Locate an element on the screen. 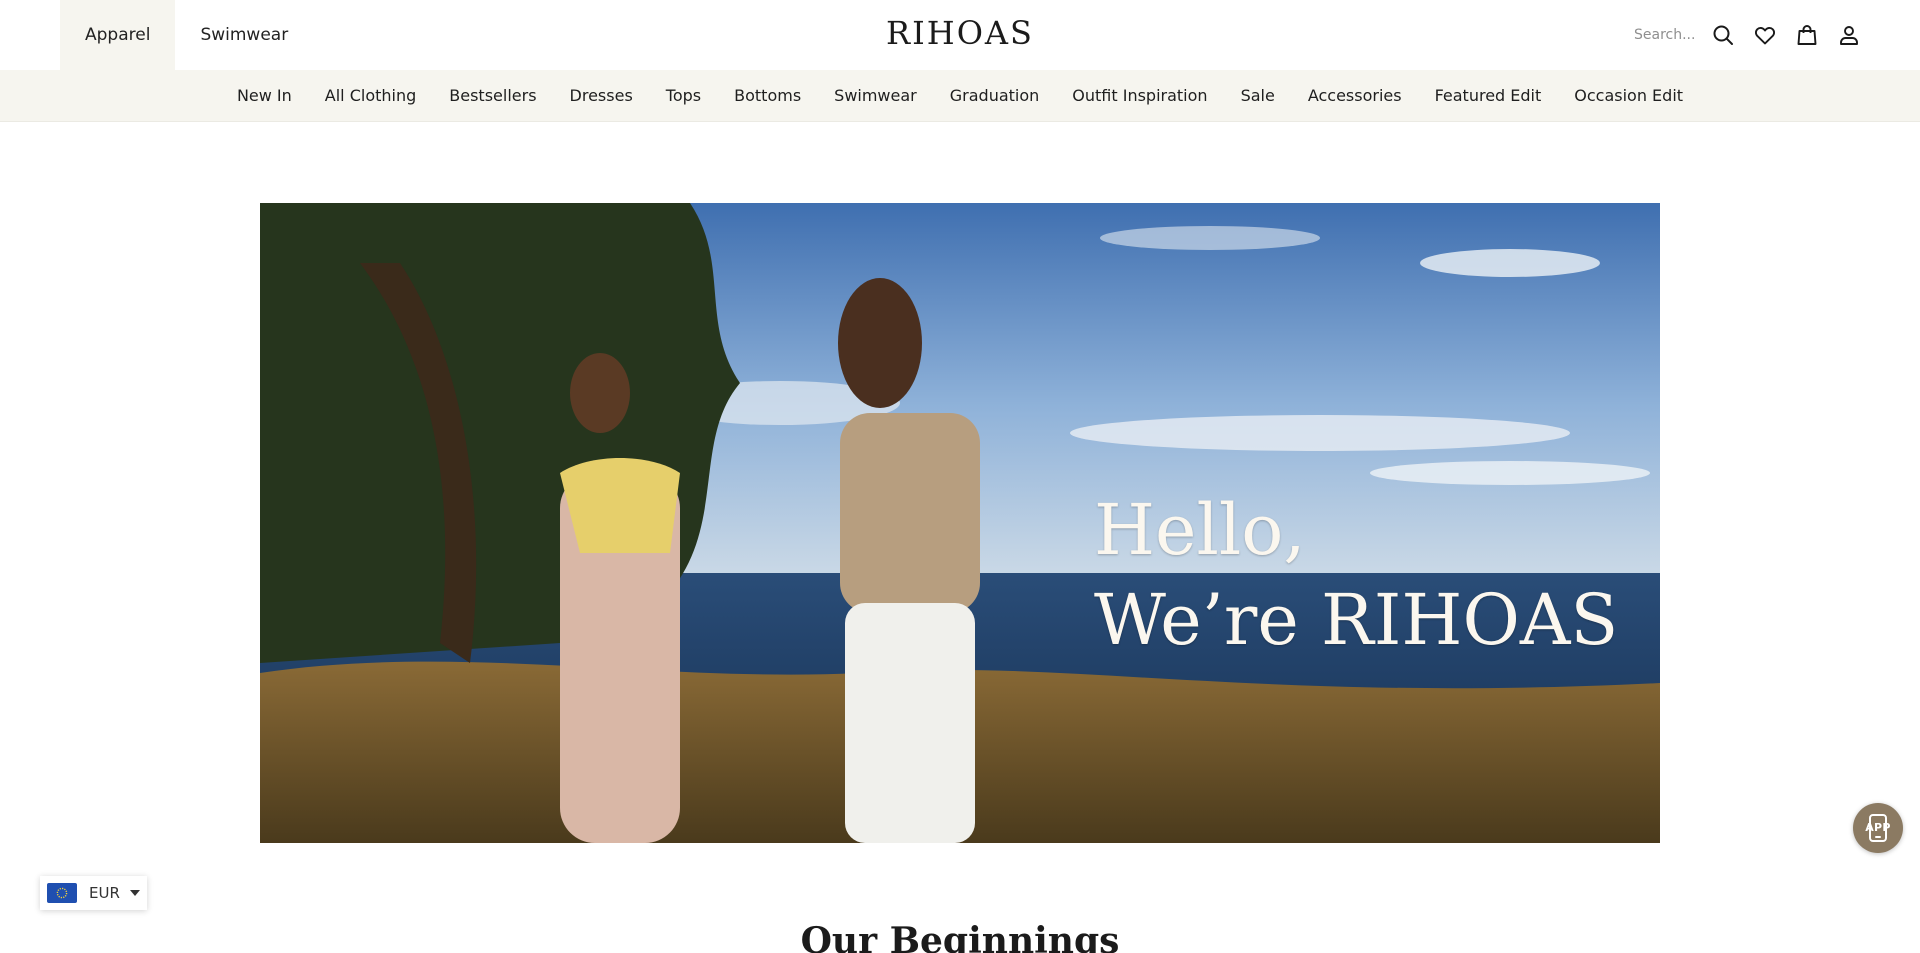 This screenshot has width=1920, height=953. nav-item-new-in: New In is located at coordinates (264, 95).